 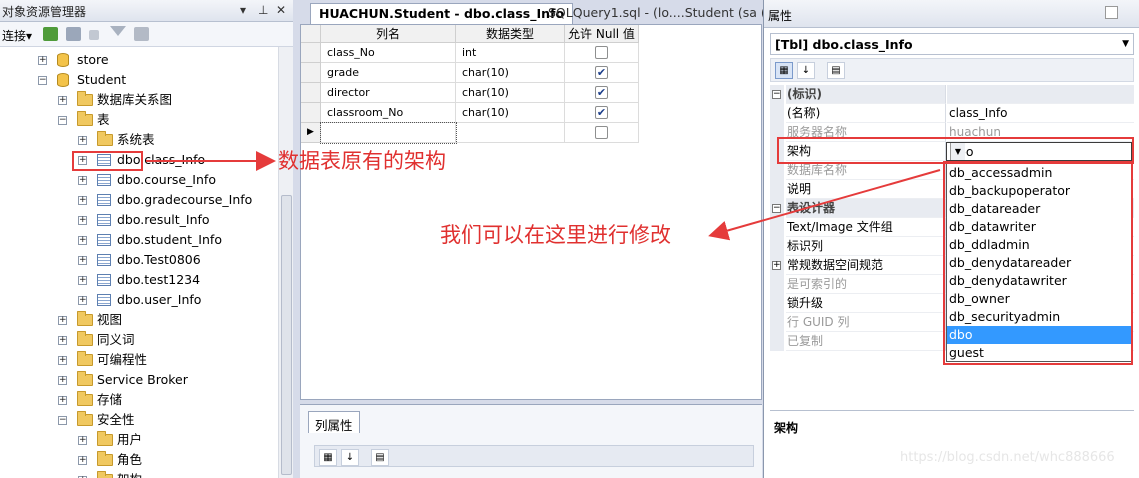 I want to click on watermark: https://blog.csdn.net/whc888666, so click(x=1007, y=457).